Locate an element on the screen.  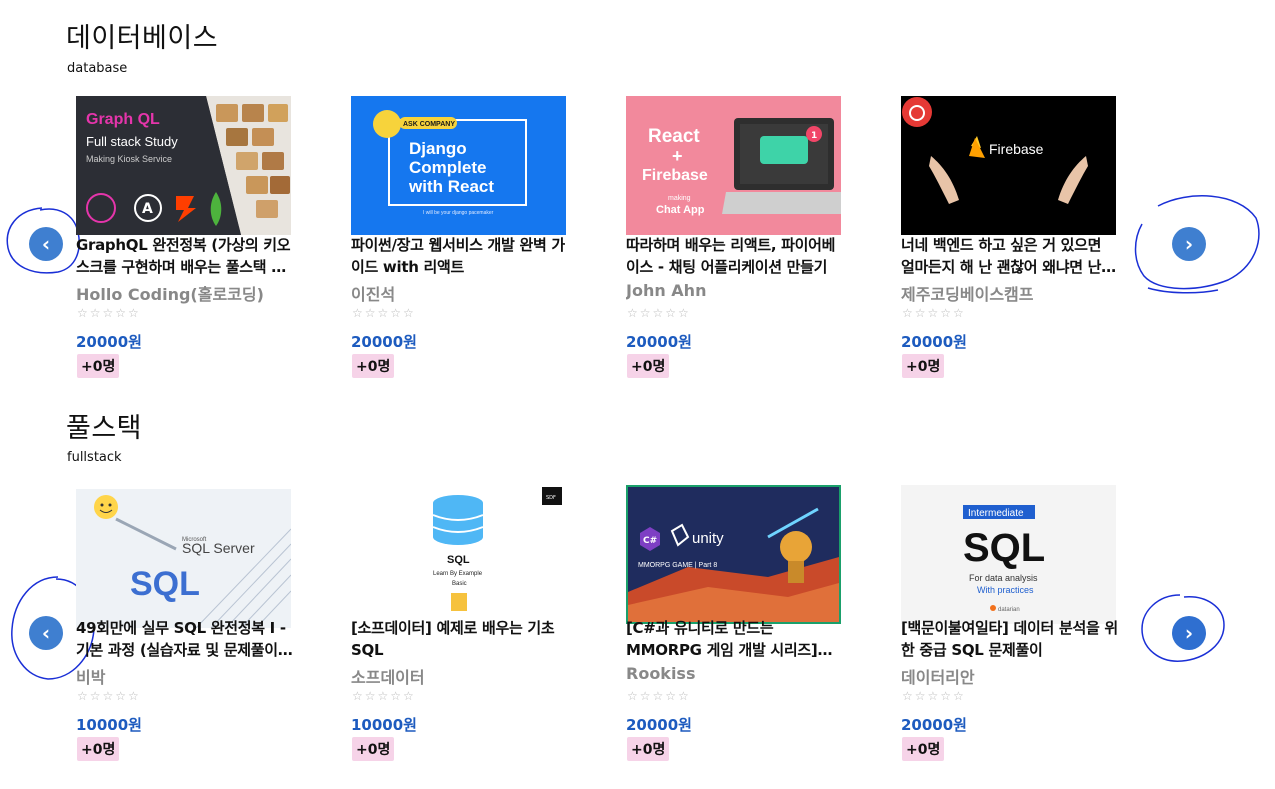
course-title: [소프데이터] 예제로 배우는 기초 SQL is located at coordinates (460, 639).